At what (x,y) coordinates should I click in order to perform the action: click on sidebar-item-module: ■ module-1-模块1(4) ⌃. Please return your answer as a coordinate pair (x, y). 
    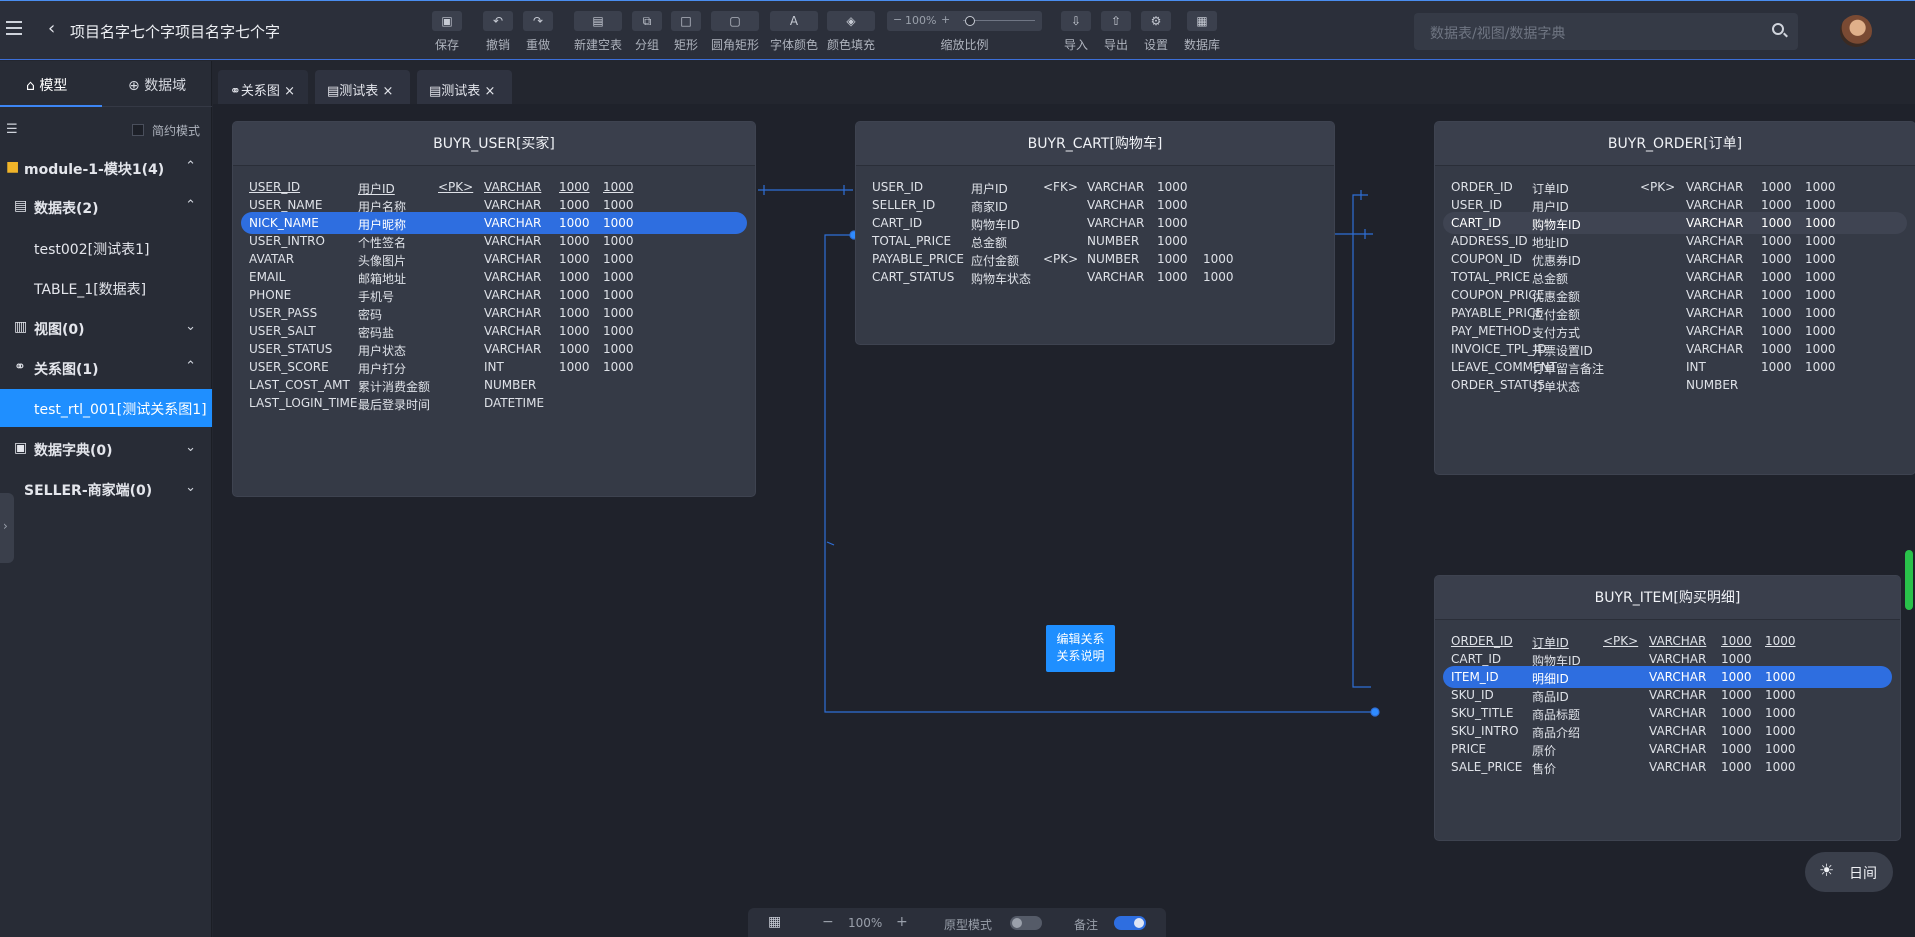
    Looking at the image, I should click on (106, 168).